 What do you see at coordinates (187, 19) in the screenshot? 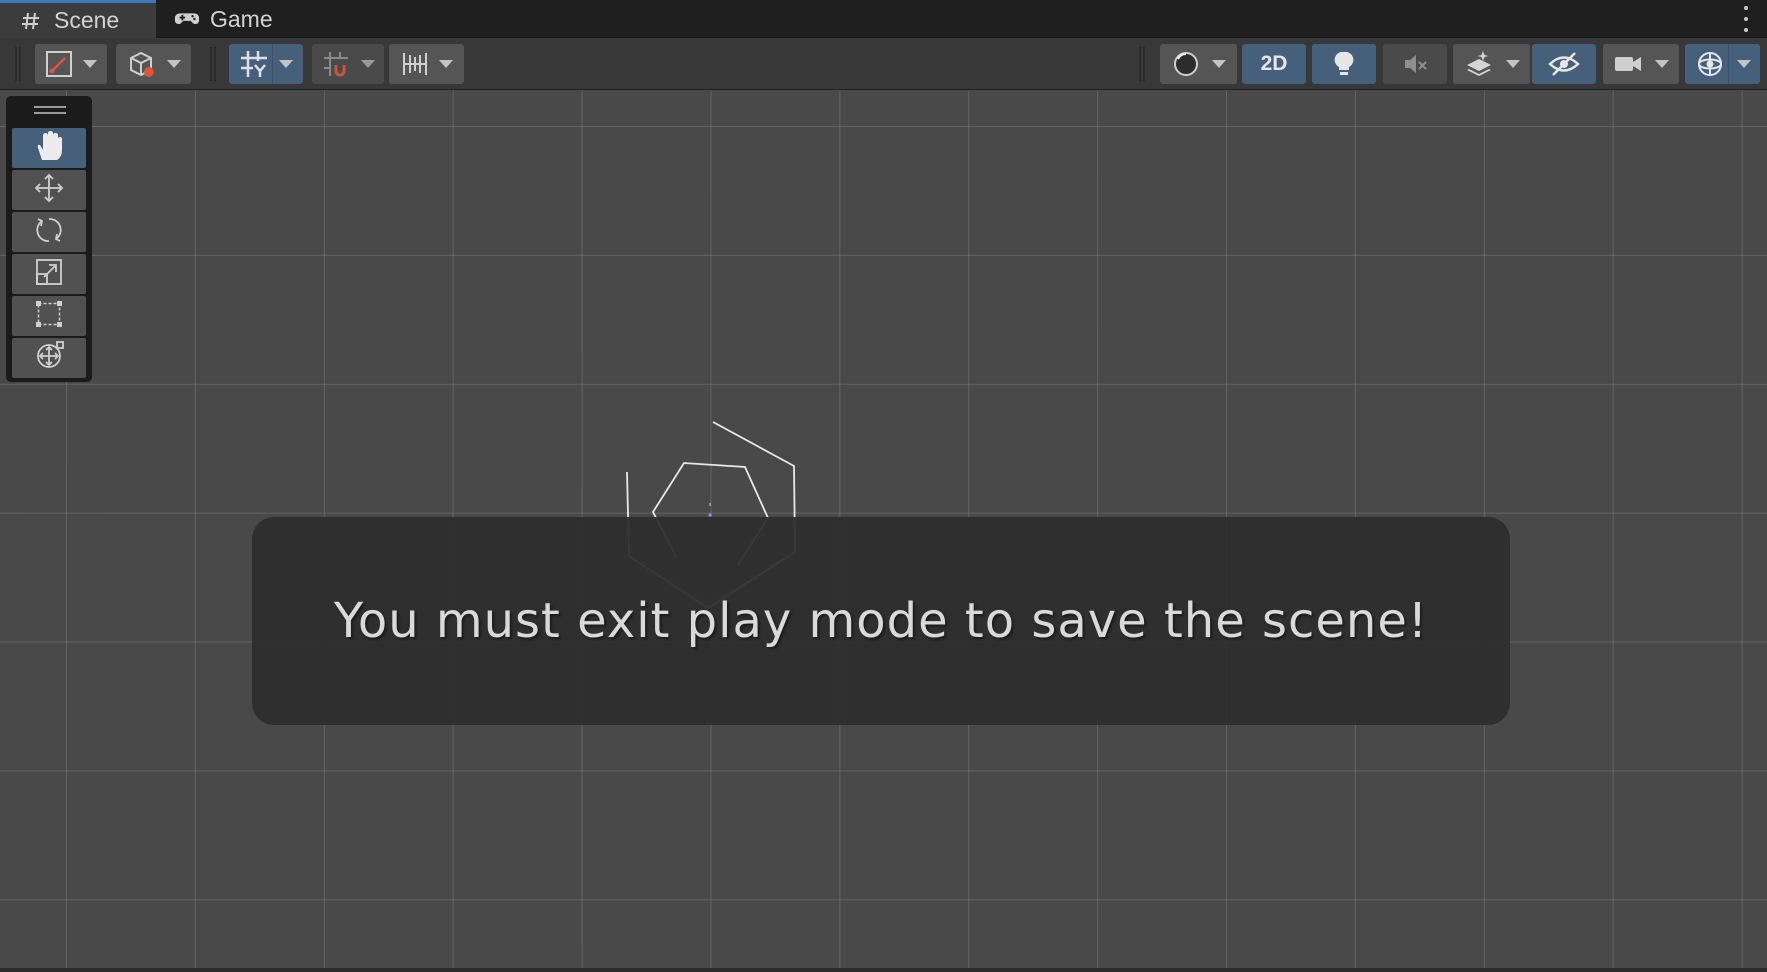
I see `gamepad-icon` at bounding box center [187, 19].